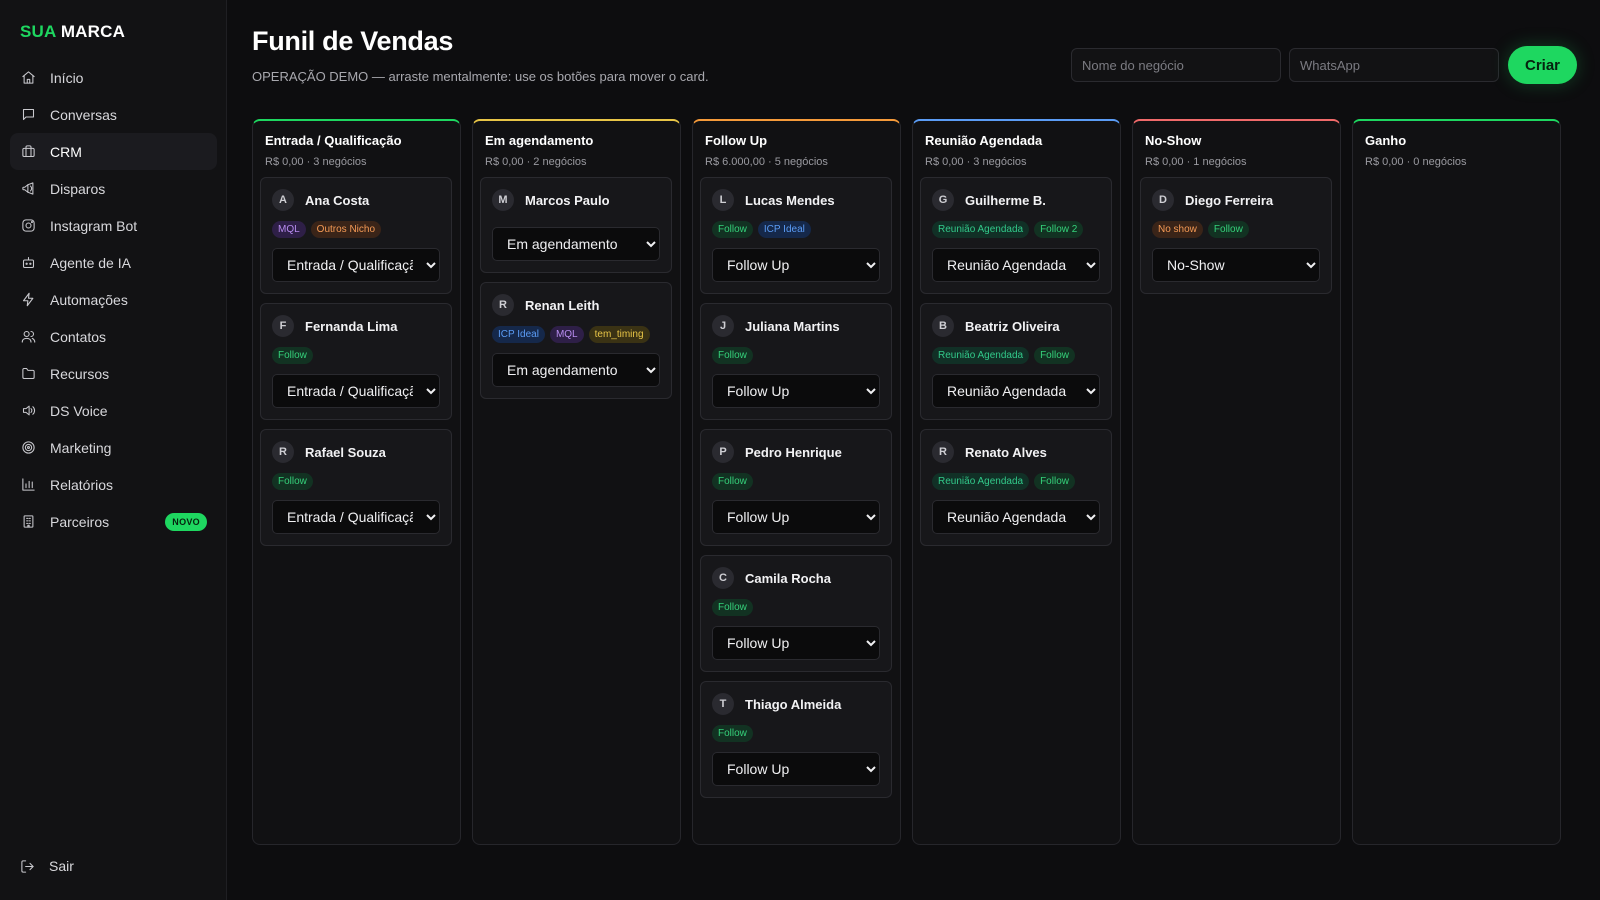 The width and height of the screenshot is (1600, 900). What do you see at coordinates (736, 140) in the screenshot?
I see `column-title: Follow Up` at bounding box center [736, 140].